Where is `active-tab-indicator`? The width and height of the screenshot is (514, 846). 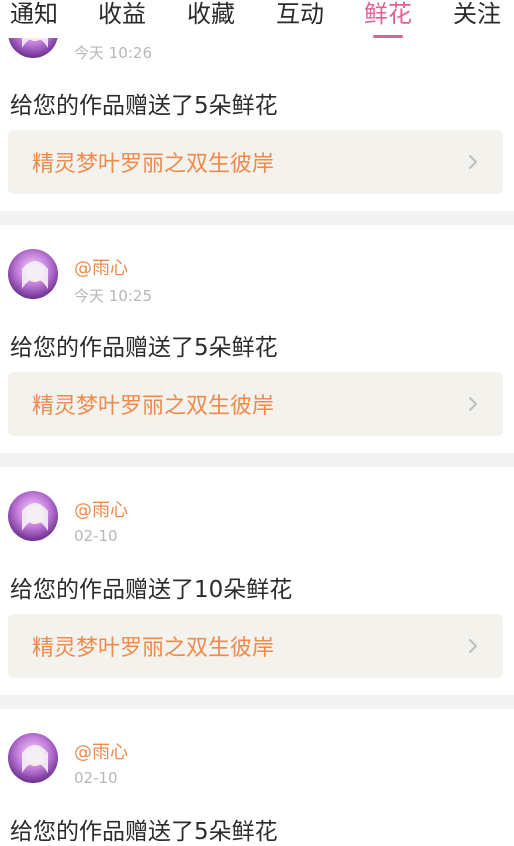
active-tab-indicator is located at coordinates (388, 36).